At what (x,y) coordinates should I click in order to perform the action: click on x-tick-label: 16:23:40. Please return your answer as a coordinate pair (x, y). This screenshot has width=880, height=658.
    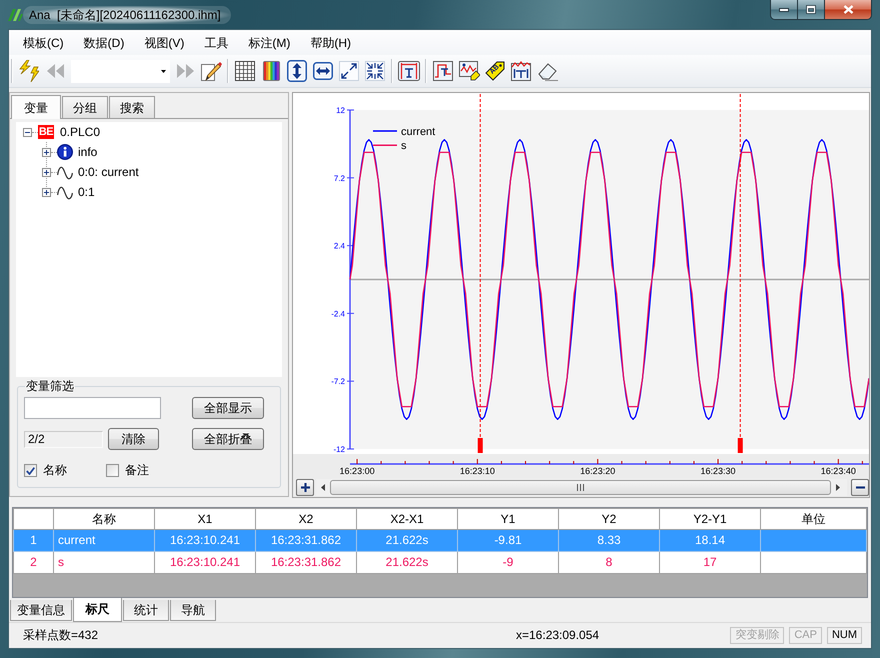
    Looking at the image, I should click on (838, 471).